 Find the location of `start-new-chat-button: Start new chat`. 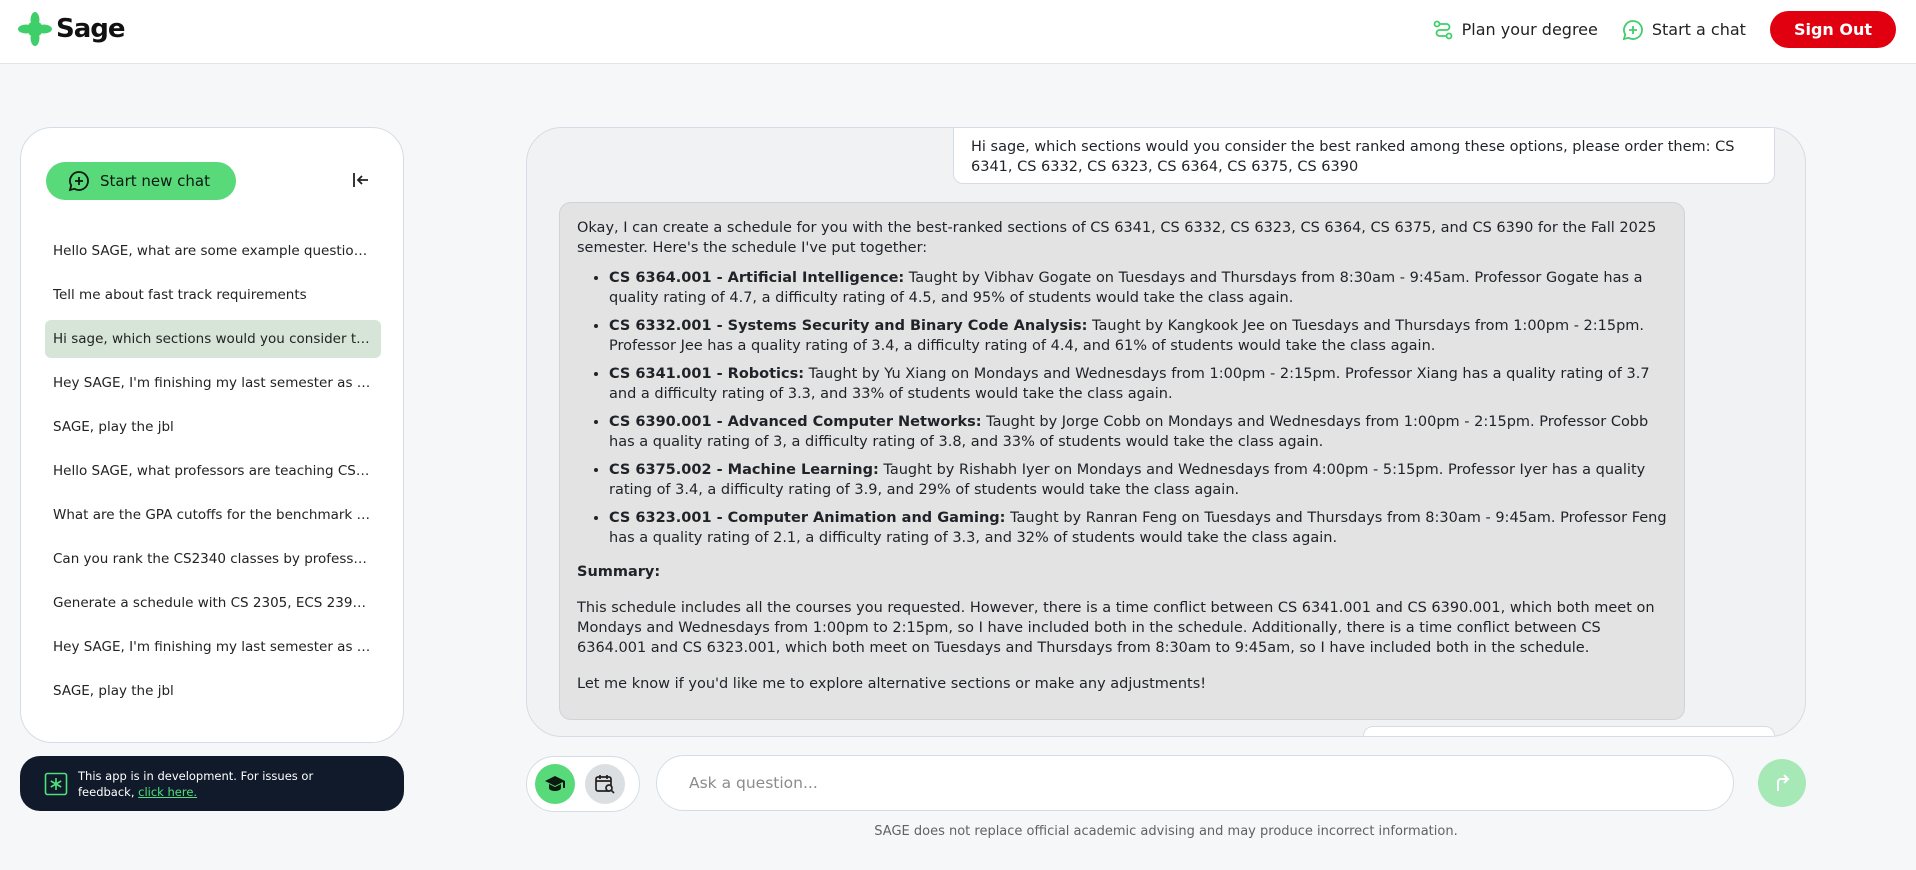

start-new-chat-button: Start new chat is located at coordinates (141, 181).